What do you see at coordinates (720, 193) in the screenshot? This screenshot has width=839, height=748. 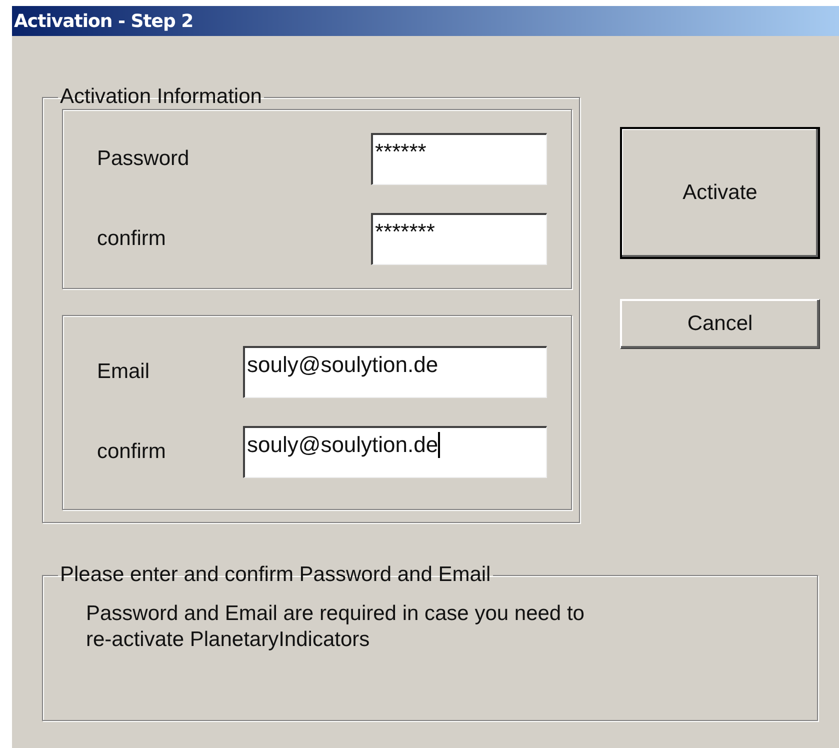 I see `activate-button: Activate` at bounding box center [720, 193].